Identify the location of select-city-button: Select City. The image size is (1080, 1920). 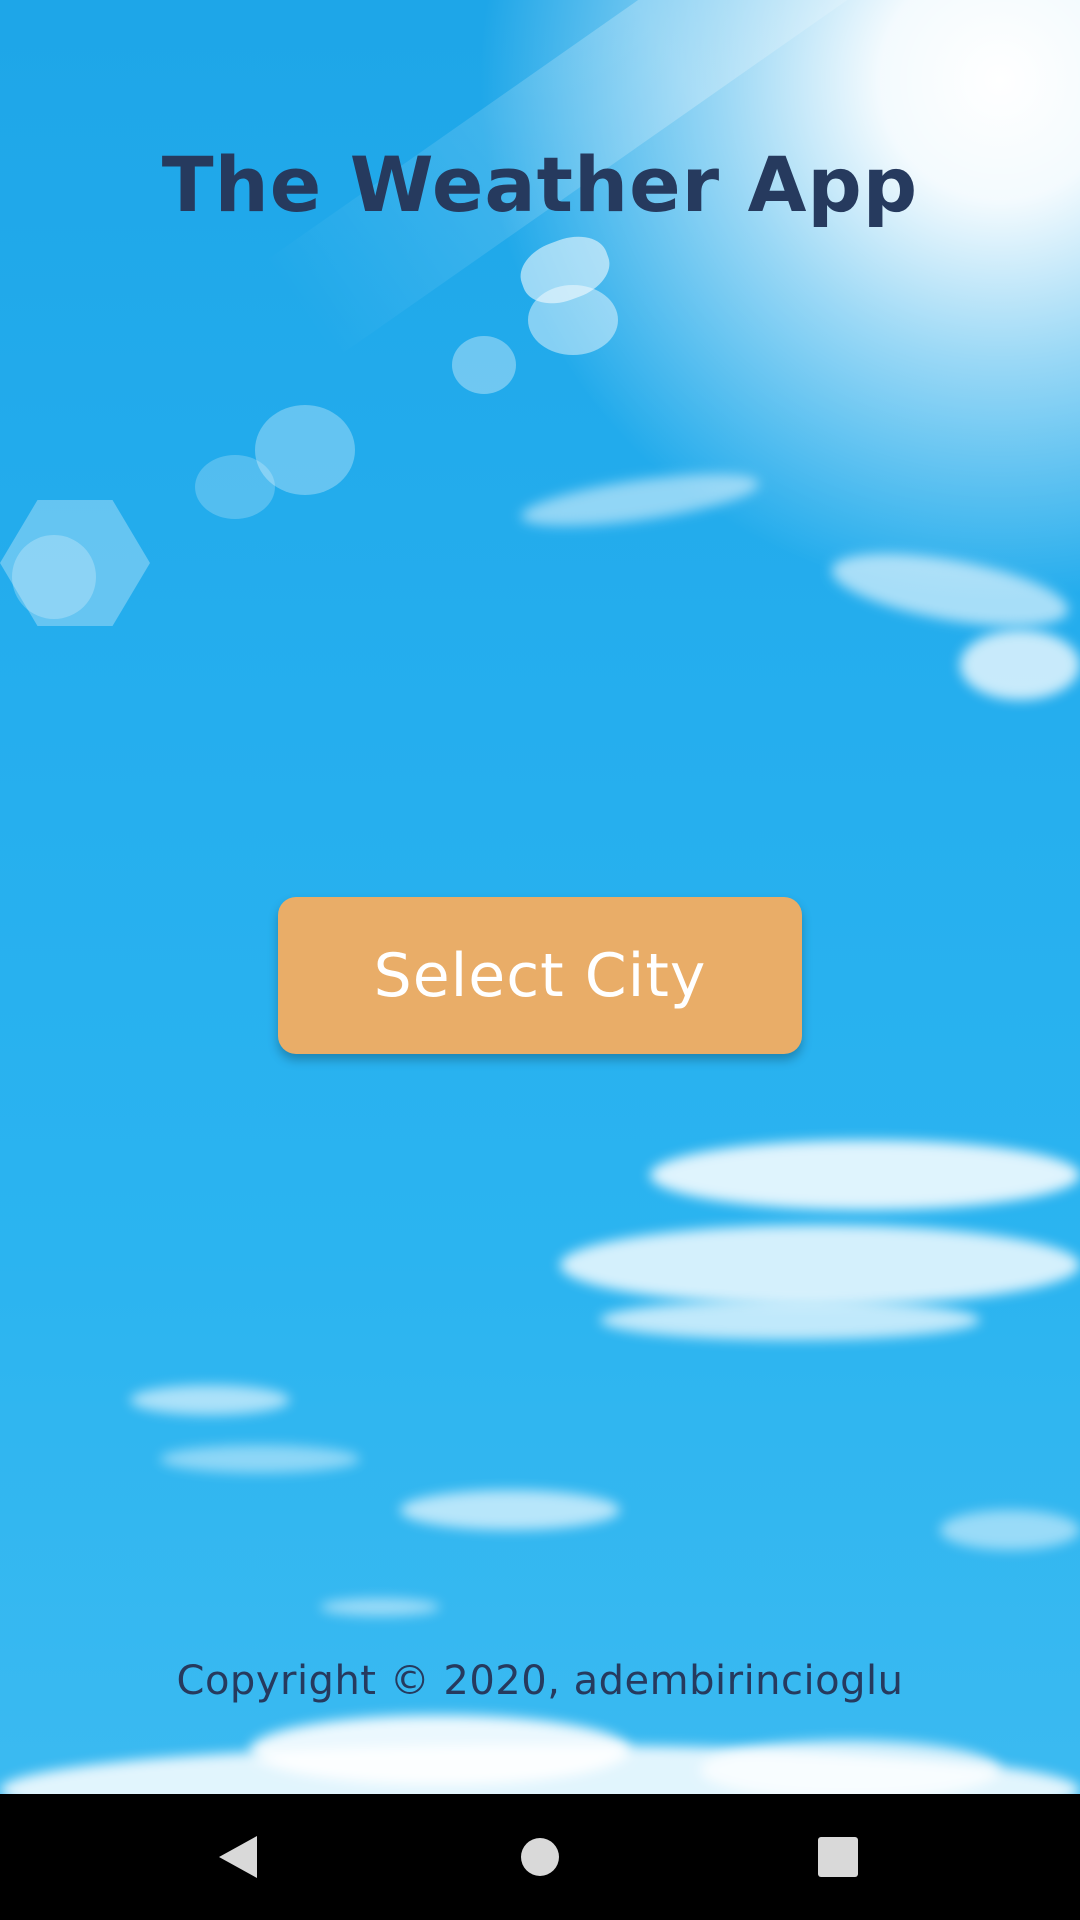
(540, 975).